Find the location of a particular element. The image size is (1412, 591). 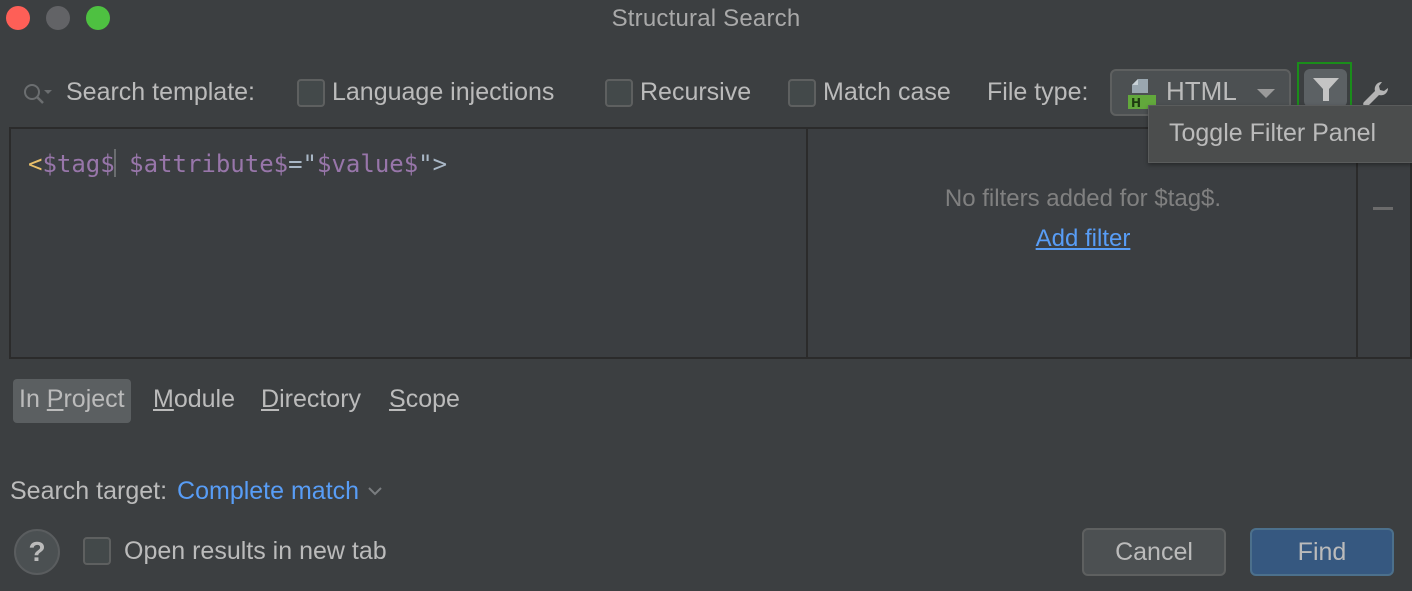

remove-filter-icon is located at coordinates (1383, 208).